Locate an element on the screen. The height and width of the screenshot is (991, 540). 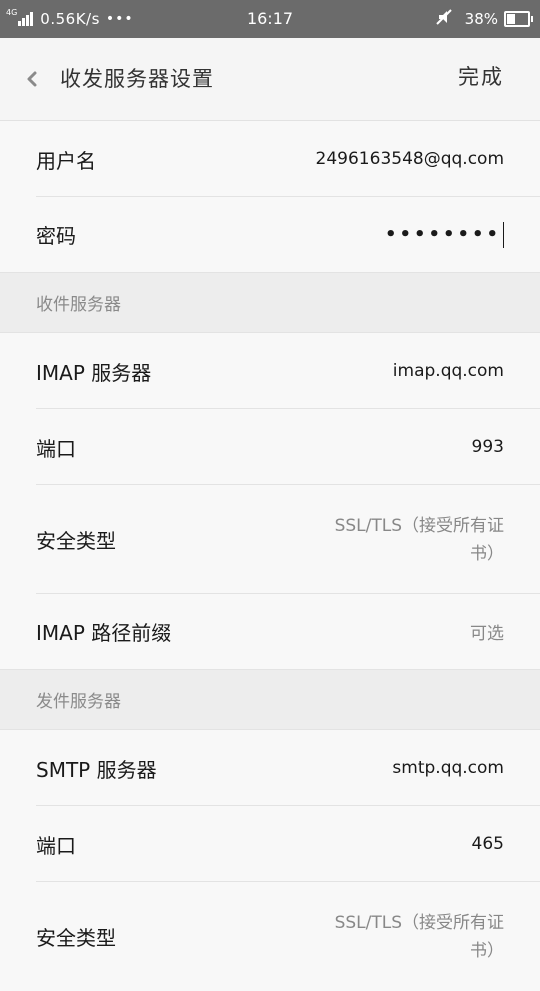
battery-percent: 38% is located at coordinates (481, 19).